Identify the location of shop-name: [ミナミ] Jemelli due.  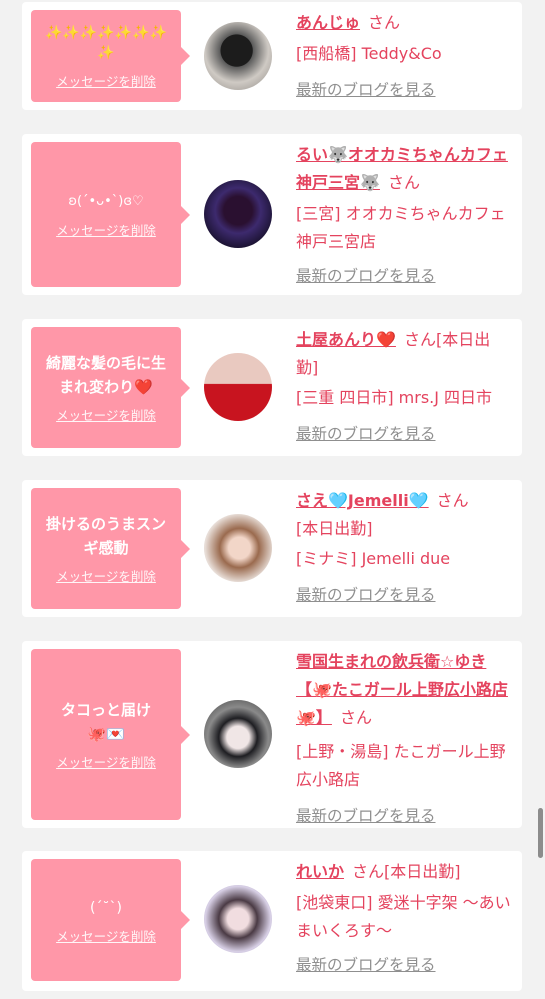
(373, 558).